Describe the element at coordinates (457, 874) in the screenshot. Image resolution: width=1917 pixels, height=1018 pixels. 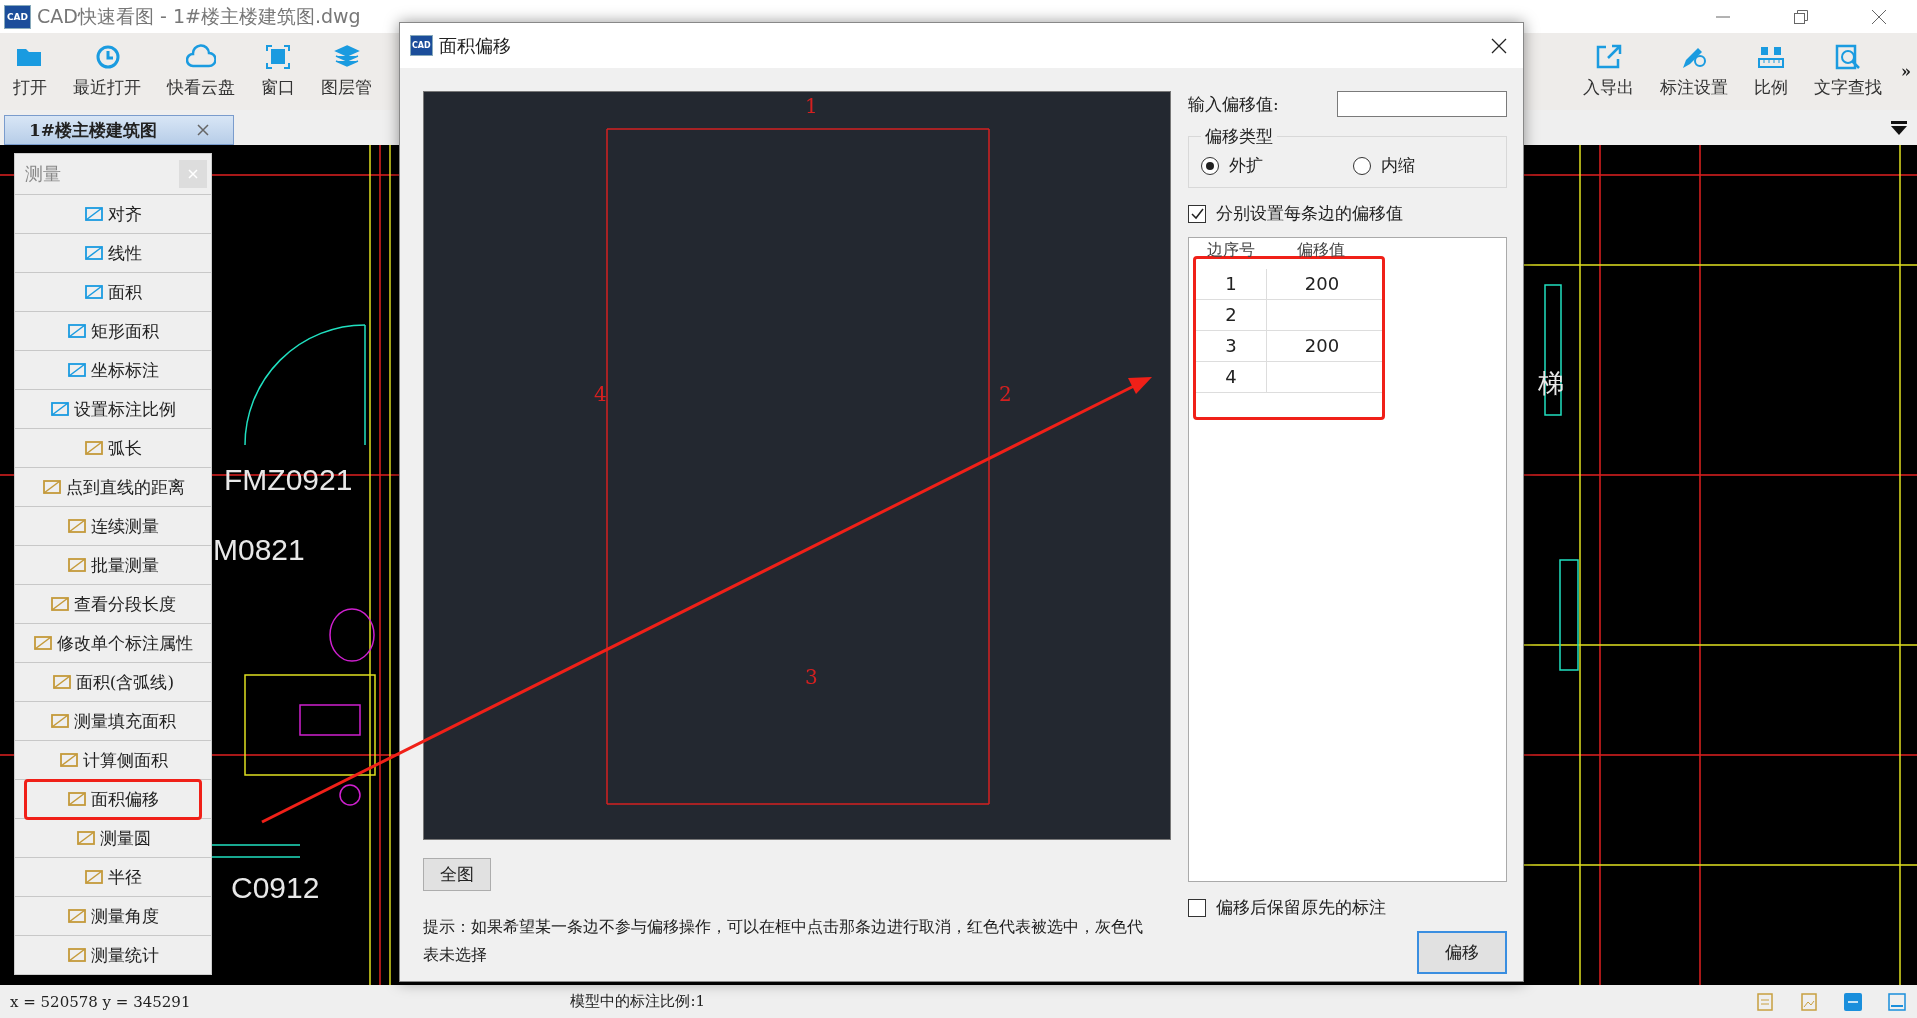
I see `full-view-button: 全图` at that location.